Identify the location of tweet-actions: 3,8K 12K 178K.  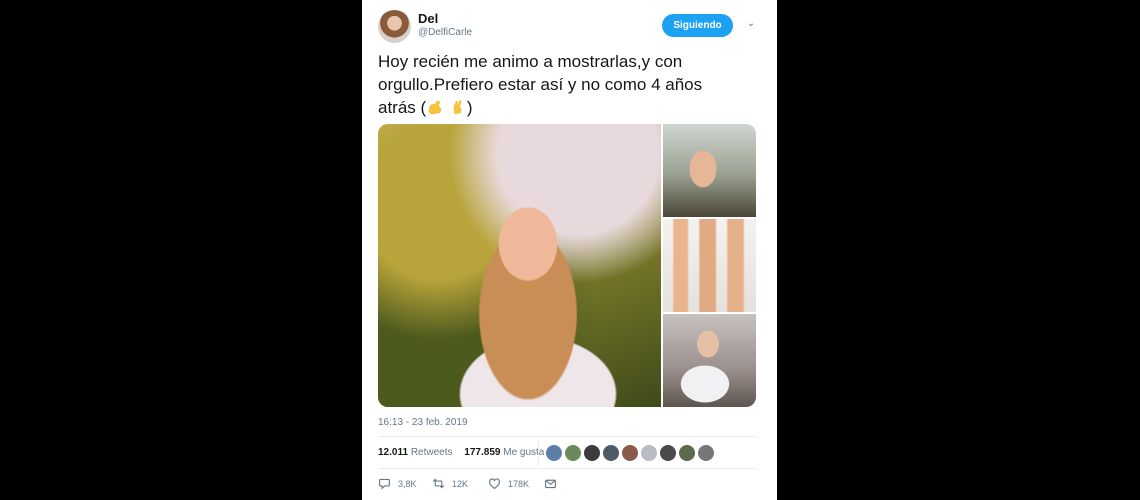
(478, 485).